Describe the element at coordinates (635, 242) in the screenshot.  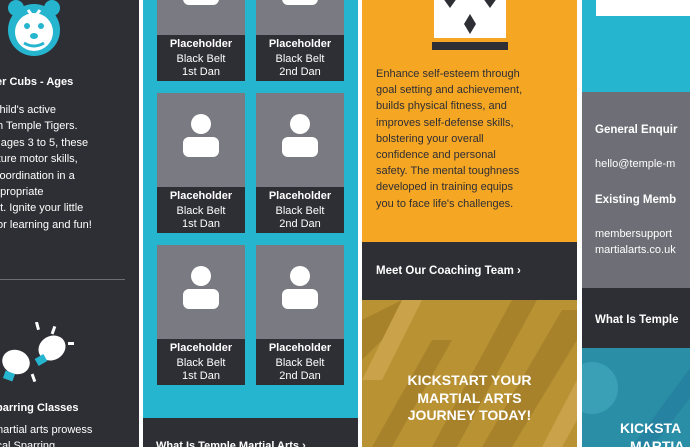
I see `members-email-link: membersupport martialarts.co.uk` at that location.